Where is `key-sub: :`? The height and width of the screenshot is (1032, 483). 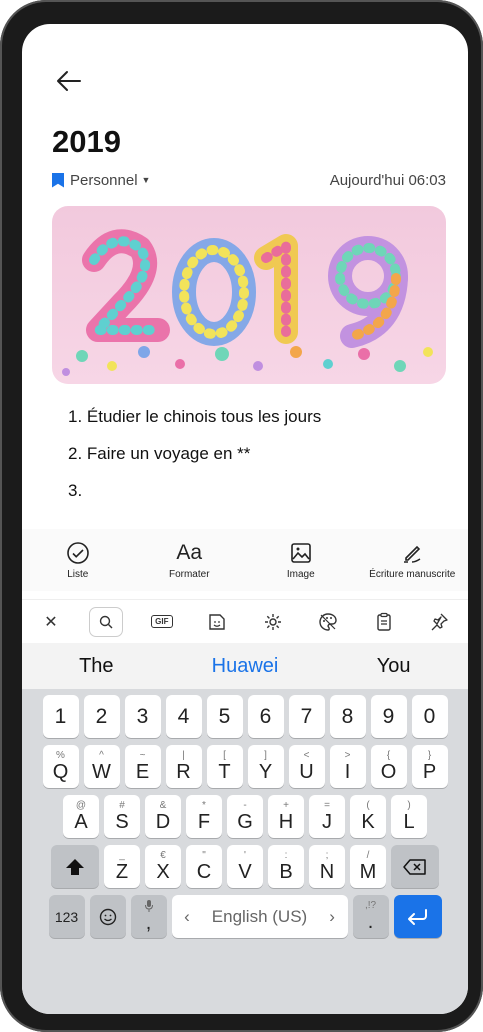 key-sub: : is located at coordinates (286, 855).